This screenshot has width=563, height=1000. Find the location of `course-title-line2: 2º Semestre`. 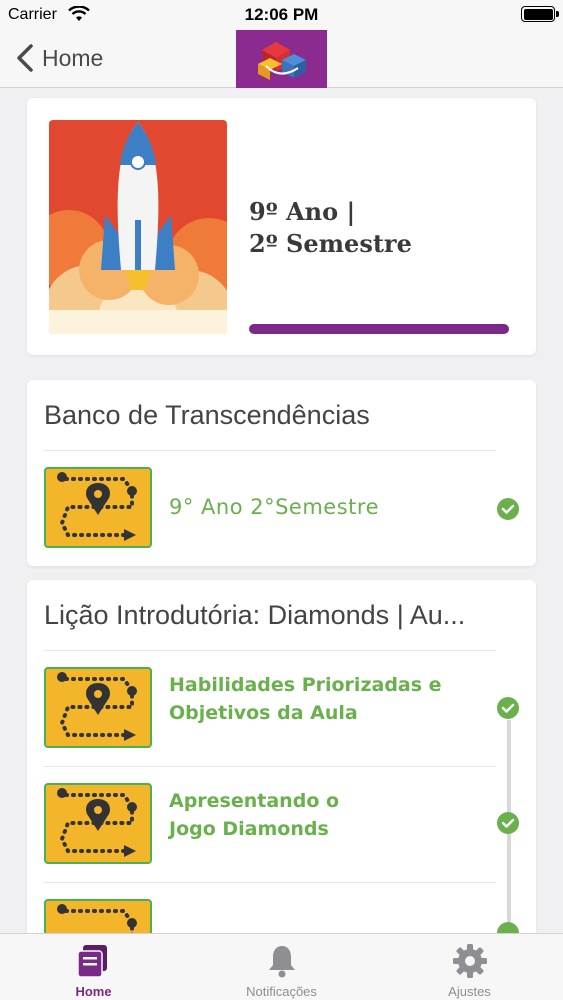

course-title-line2: 2º Semestre is located at coordinates (330, 243).